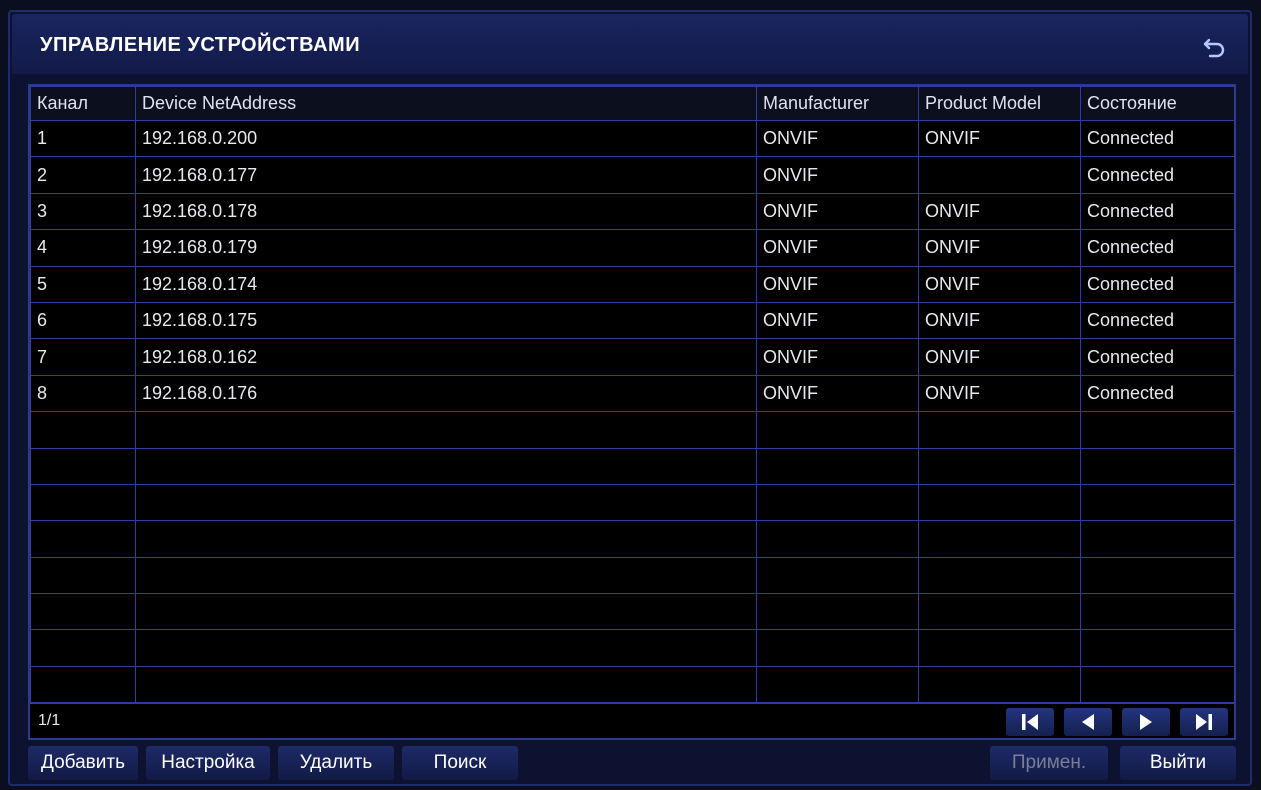 The width and height of the screenshot is (1261, 790). Describe the element at coordinates (630, 44) in the screenshot. I see `title-bar: УПРАВЛЕНИЕ УСТРОЙСТВАМИ` at that location.